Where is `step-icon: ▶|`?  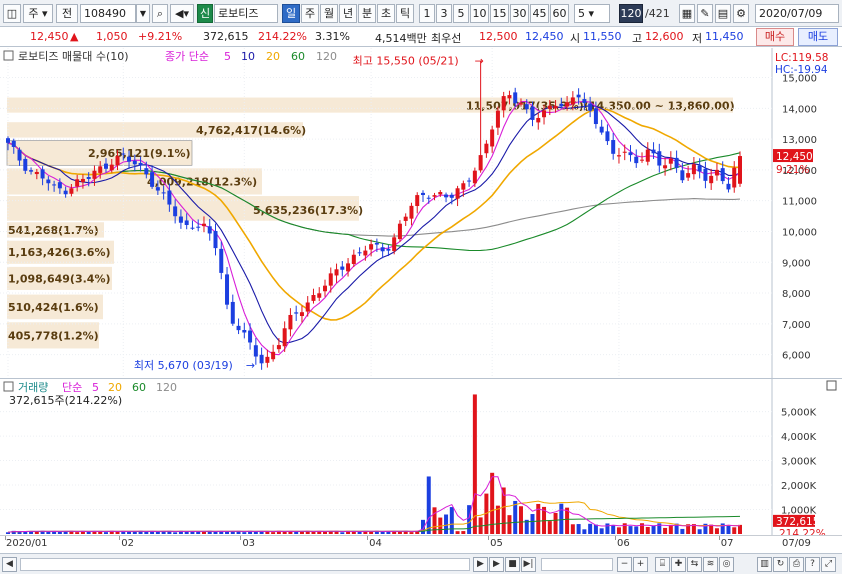
step-icon: ▶| is located at coordinates (528, 564).